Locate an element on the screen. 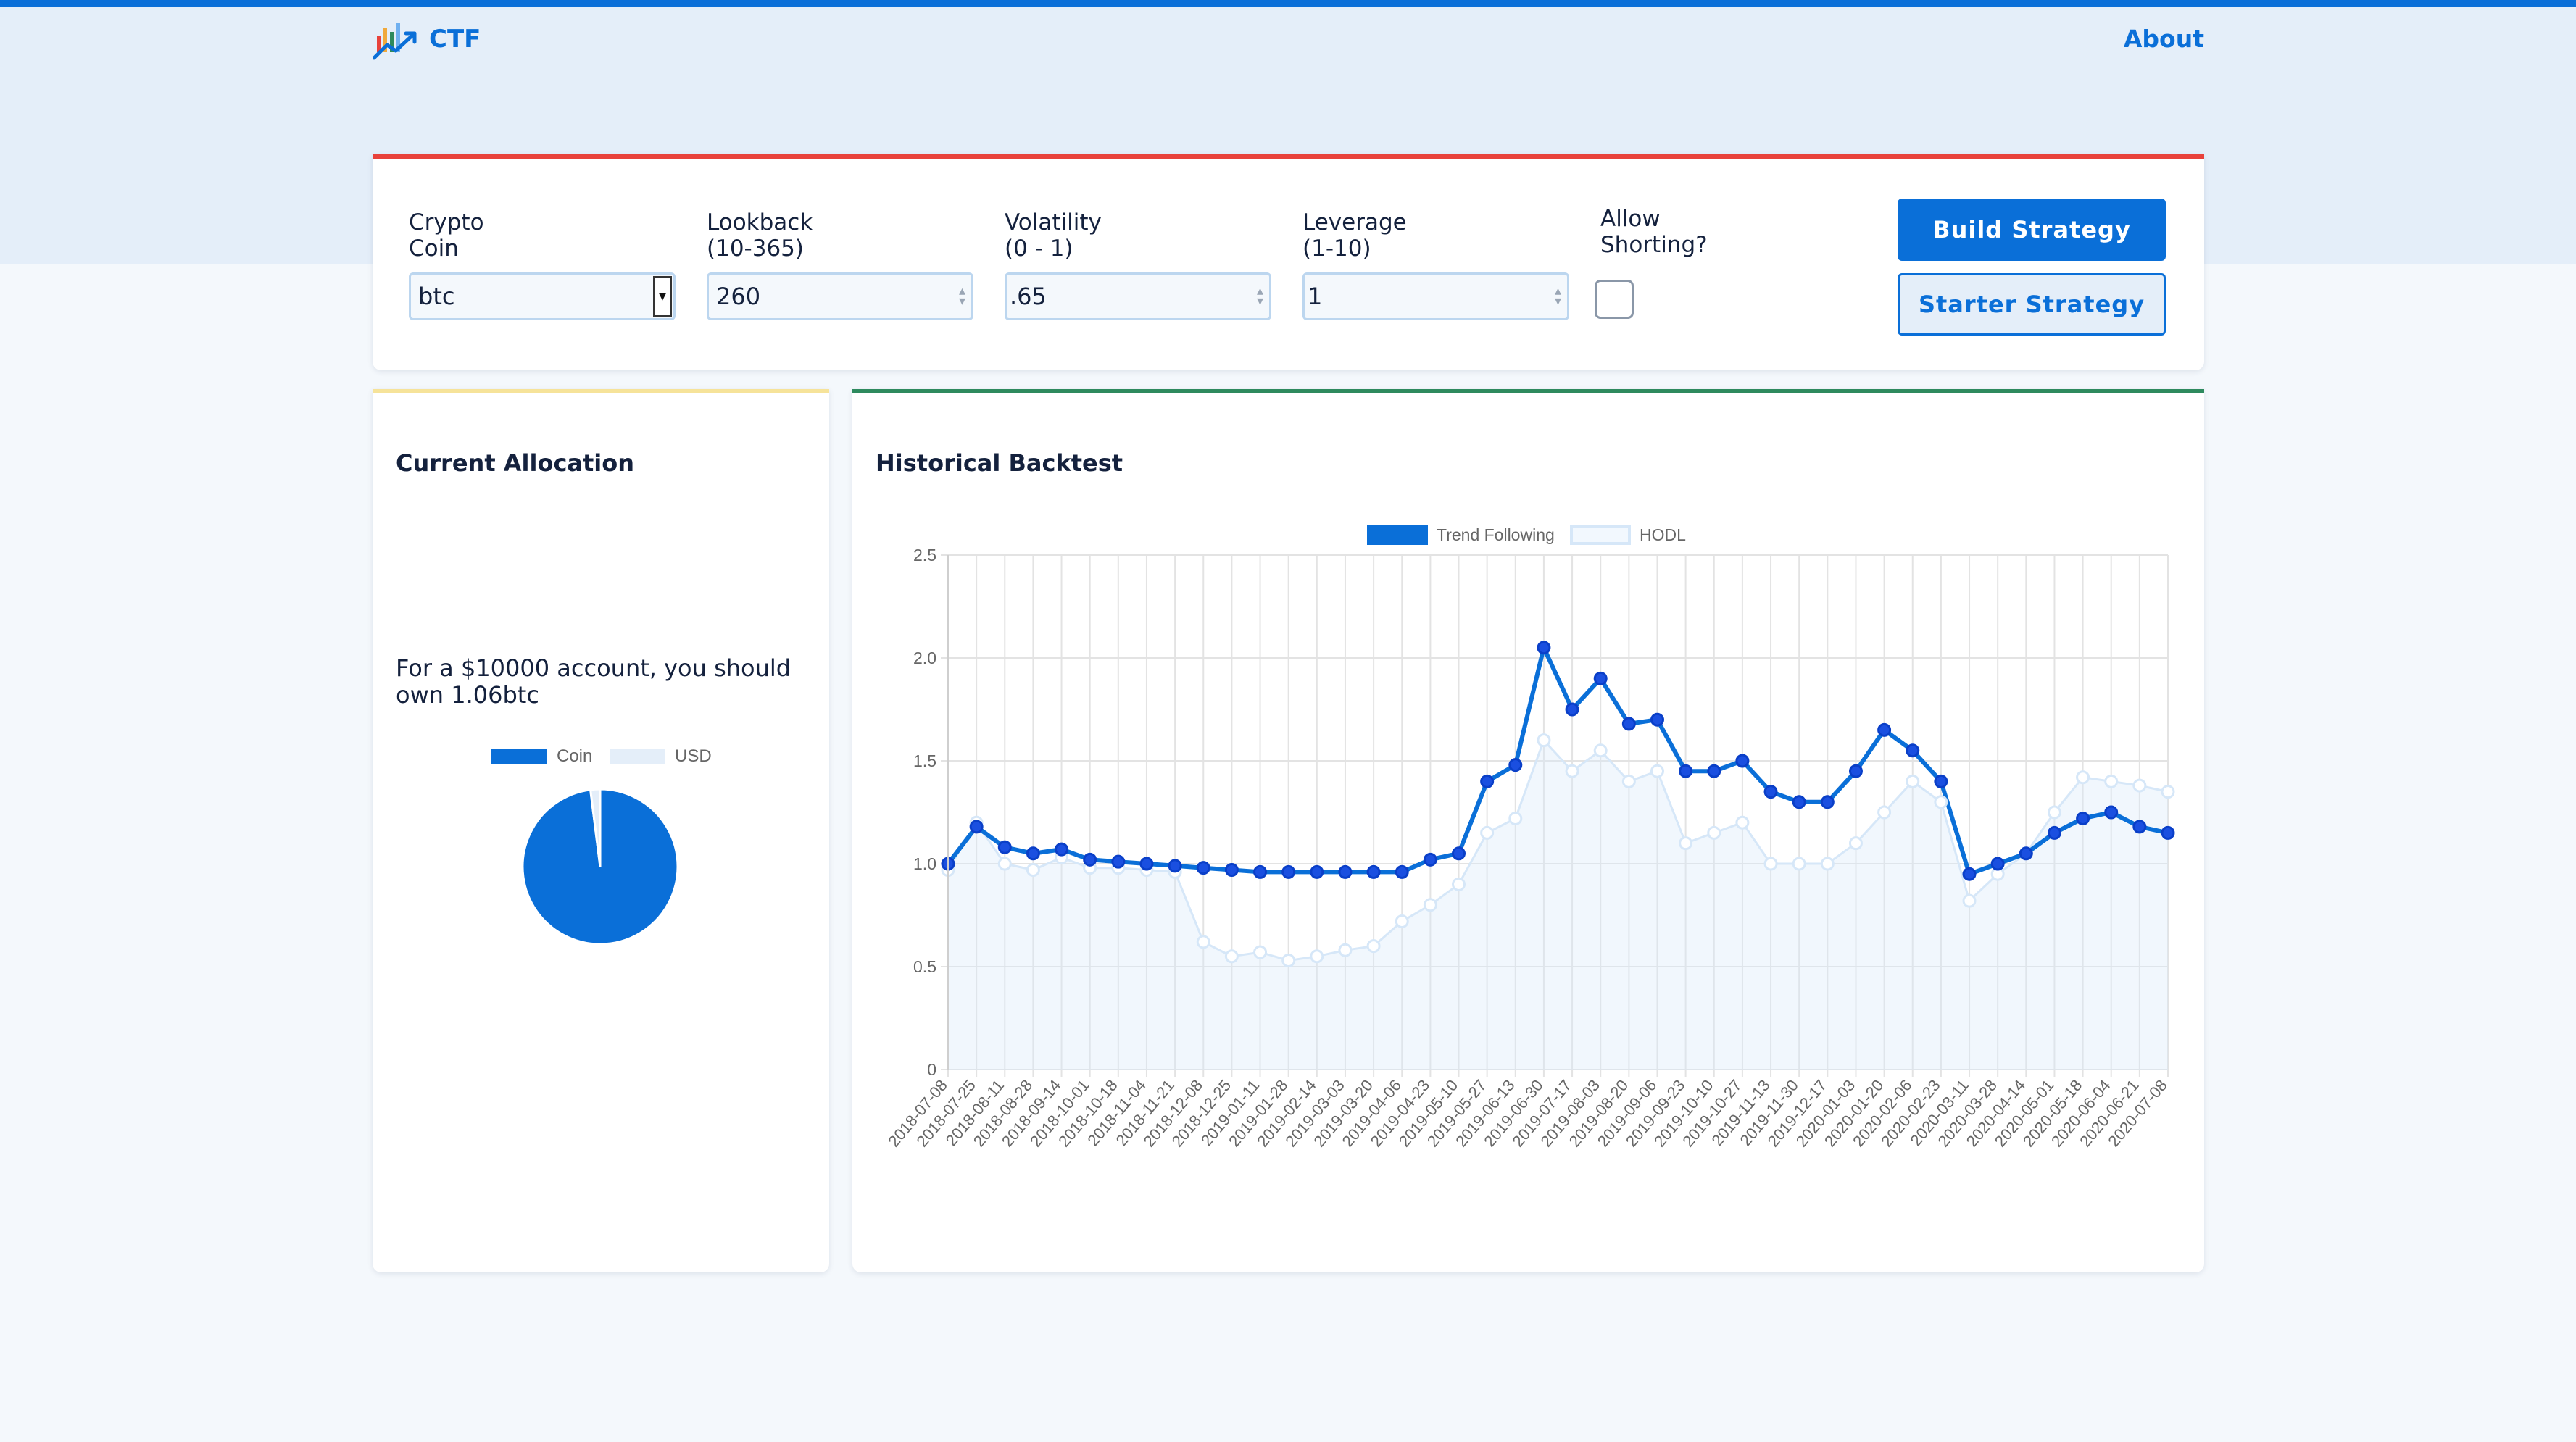 The height and width of the screenshot is (1442, 2576). brand-link: CTF is located at coordinates (455, 40).